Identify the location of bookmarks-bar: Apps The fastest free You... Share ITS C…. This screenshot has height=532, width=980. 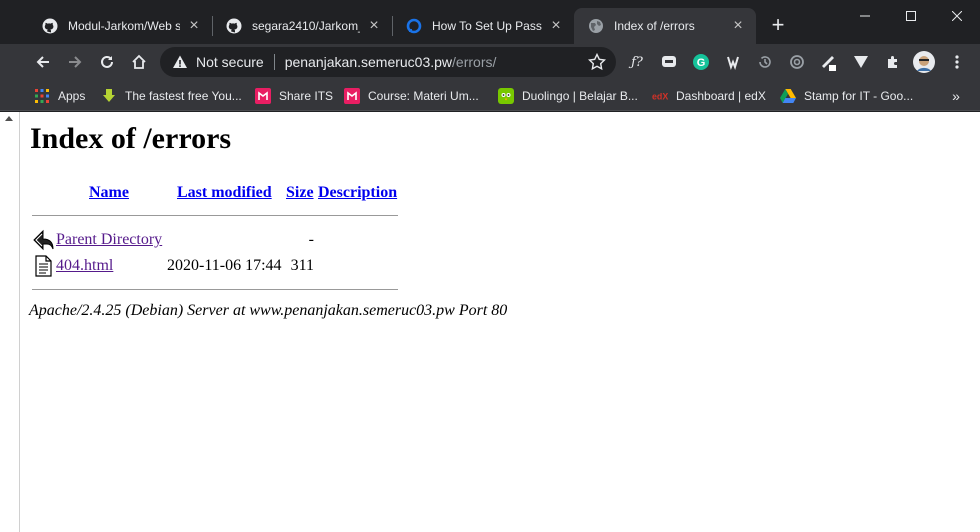
(490, 95).